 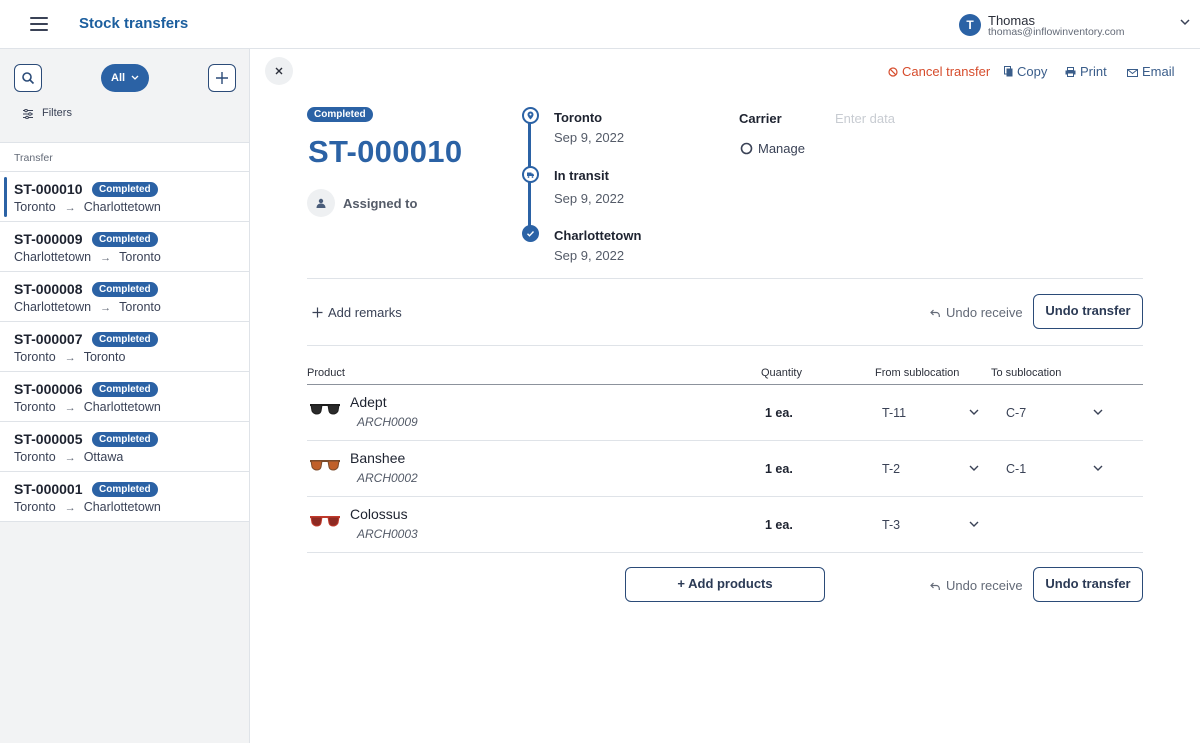 I want to click on transfer-list-item: ST-000008 Completed Charlottetown → Toronto, so click(x=124, y=297).